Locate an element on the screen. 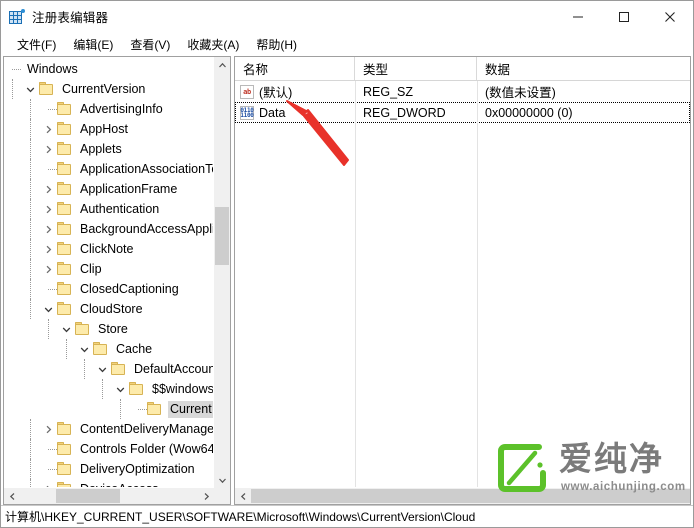  menu-favorites: 收藏夹(A) is located at coordinates (213, 44).